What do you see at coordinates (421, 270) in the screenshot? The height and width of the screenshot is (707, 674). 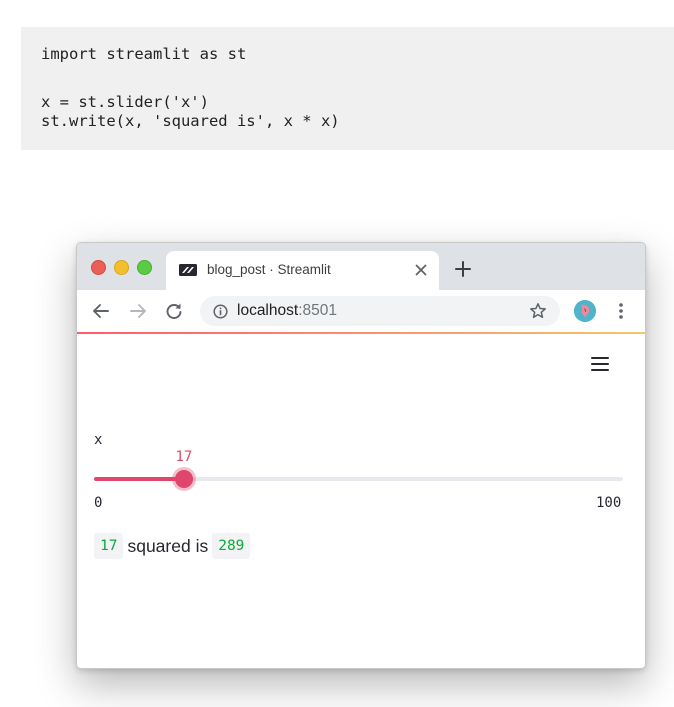 I see `close-icon` at bounding box center [421, 270].